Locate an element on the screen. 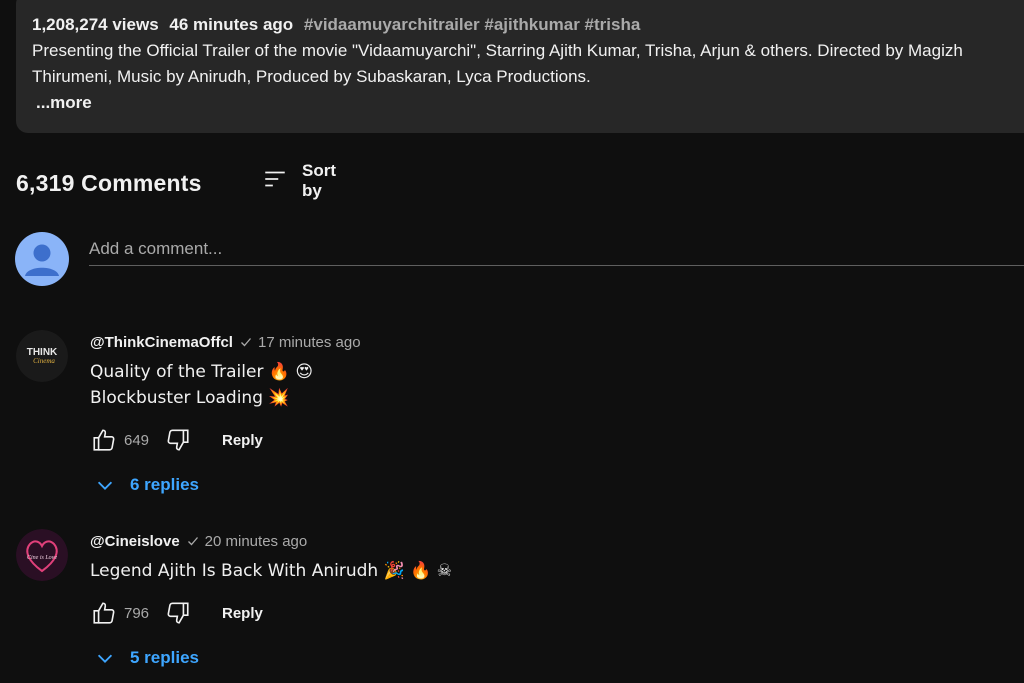 The height and width of the screenshot is (683, 1024). comment-actions: 649 Reply is located at coordinates (550, 440).